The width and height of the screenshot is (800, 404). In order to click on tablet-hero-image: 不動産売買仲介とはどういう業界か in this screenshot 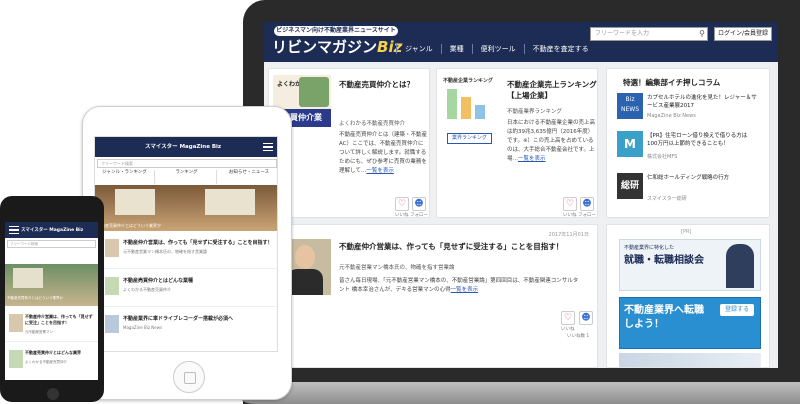, I will do `click(186, 208)`.